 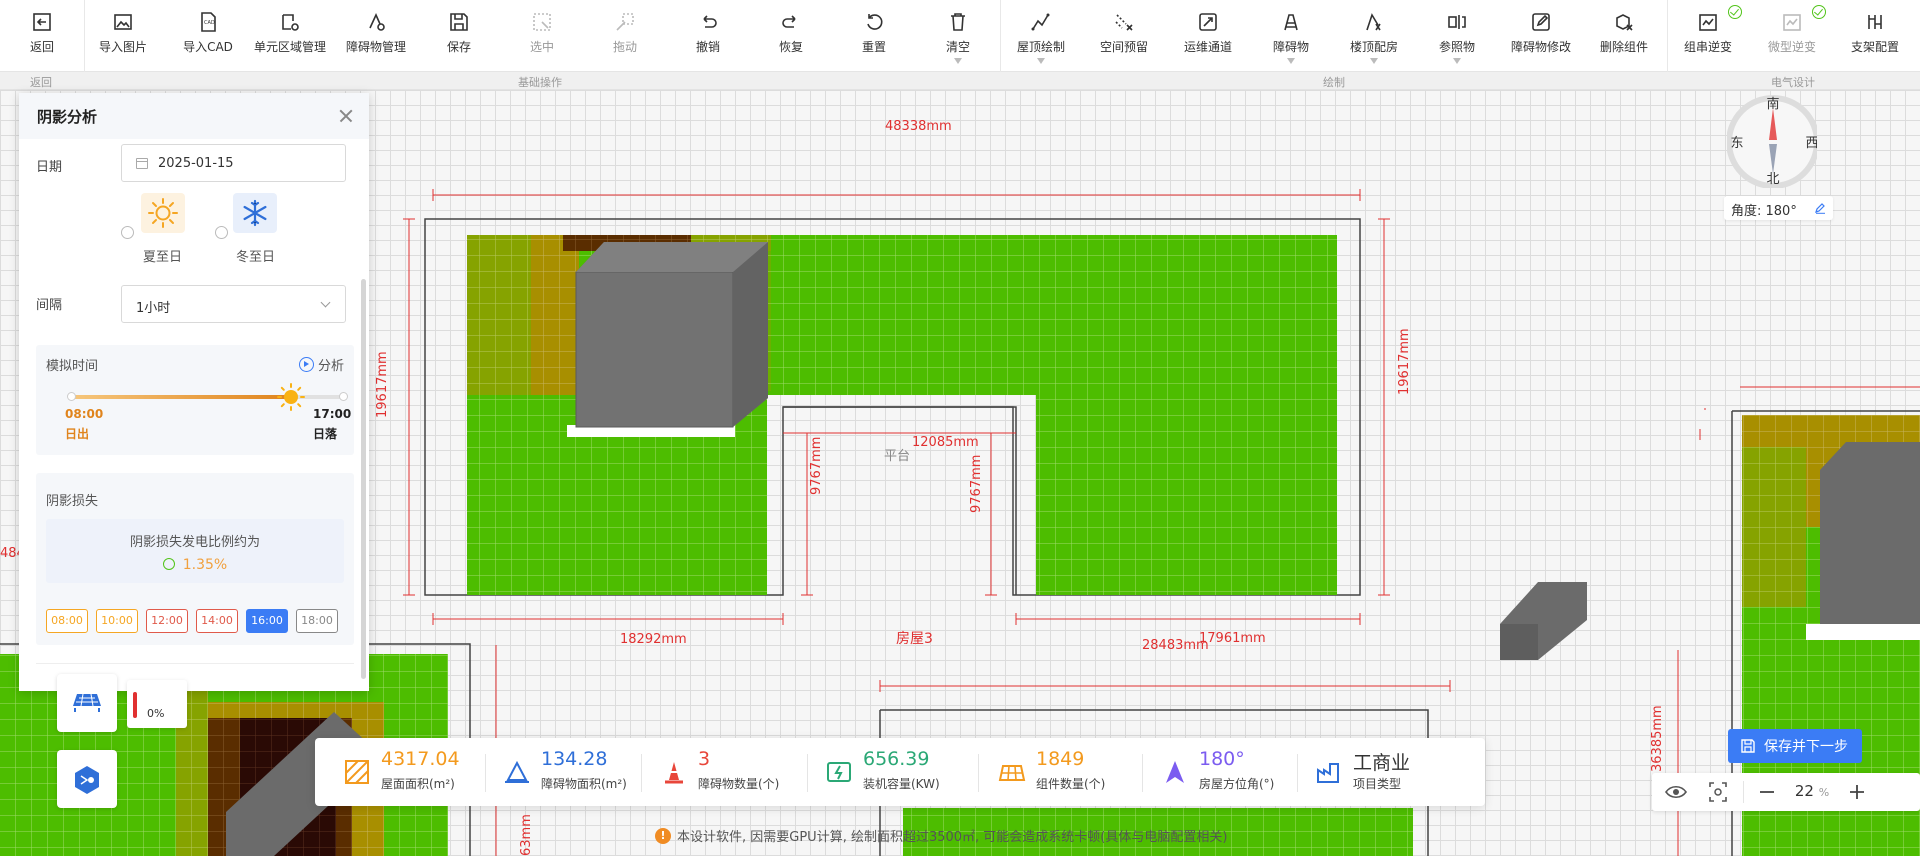 I want to click on hour-button-1400: 14:00, so click(x=217, y=621).